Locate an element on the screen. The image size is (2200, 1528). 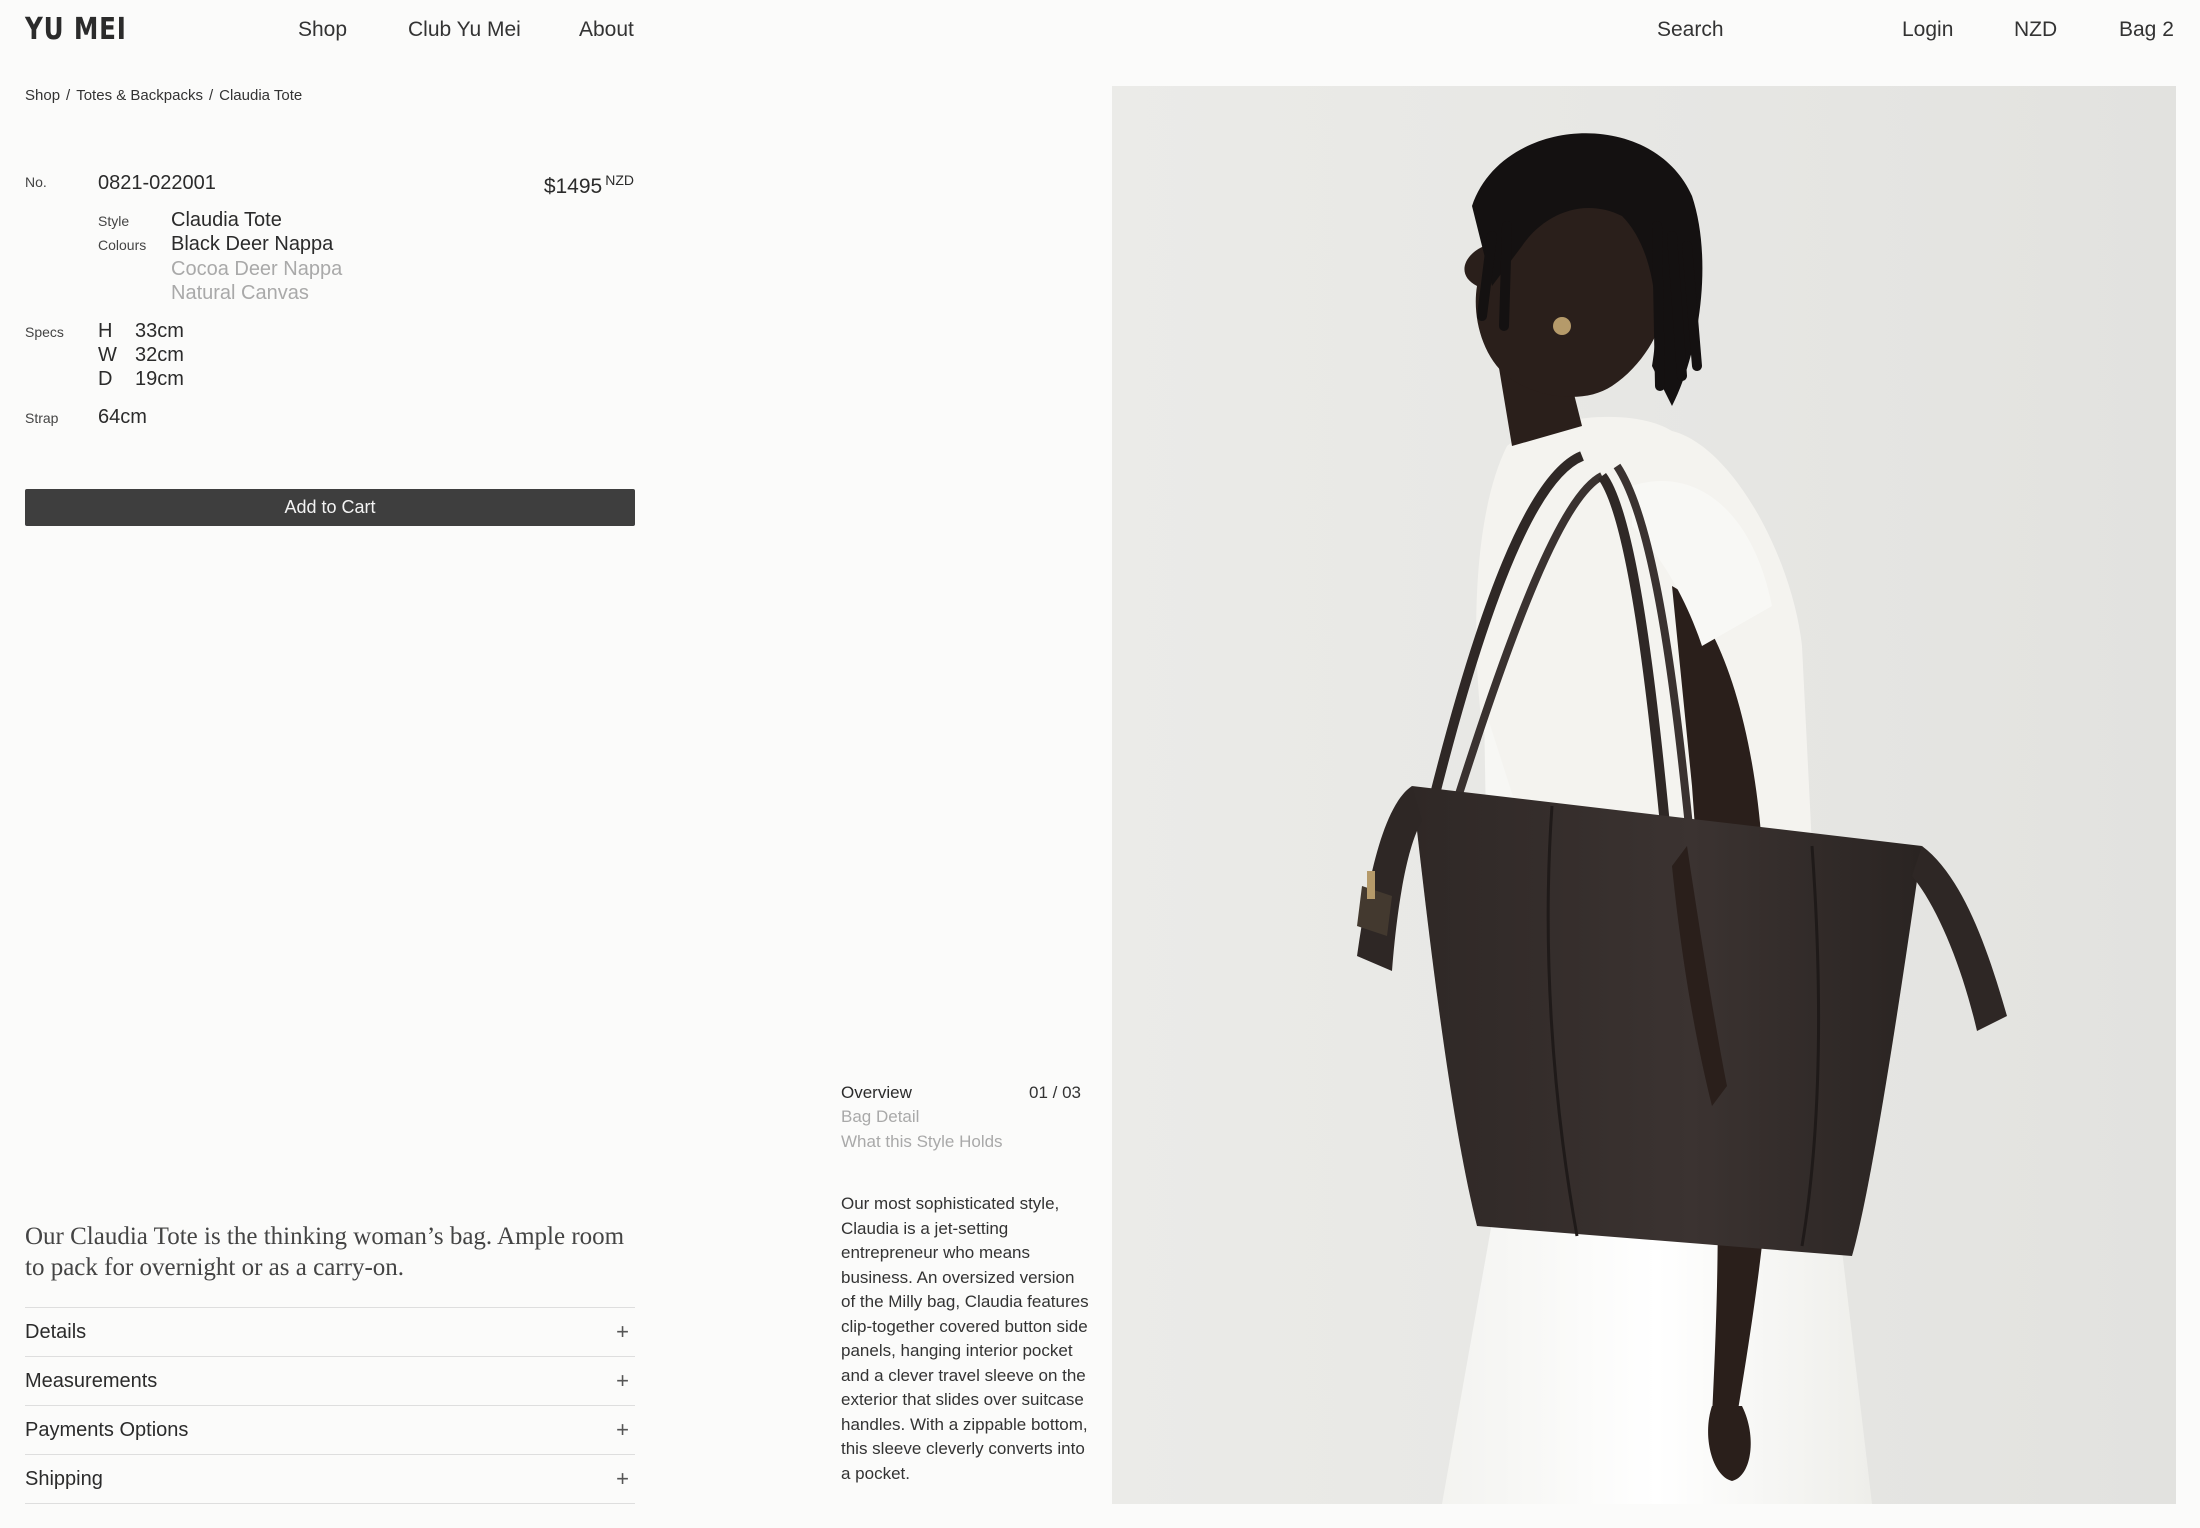
accordion-measurements: Measurements + is located at coordinates (330, 1381).